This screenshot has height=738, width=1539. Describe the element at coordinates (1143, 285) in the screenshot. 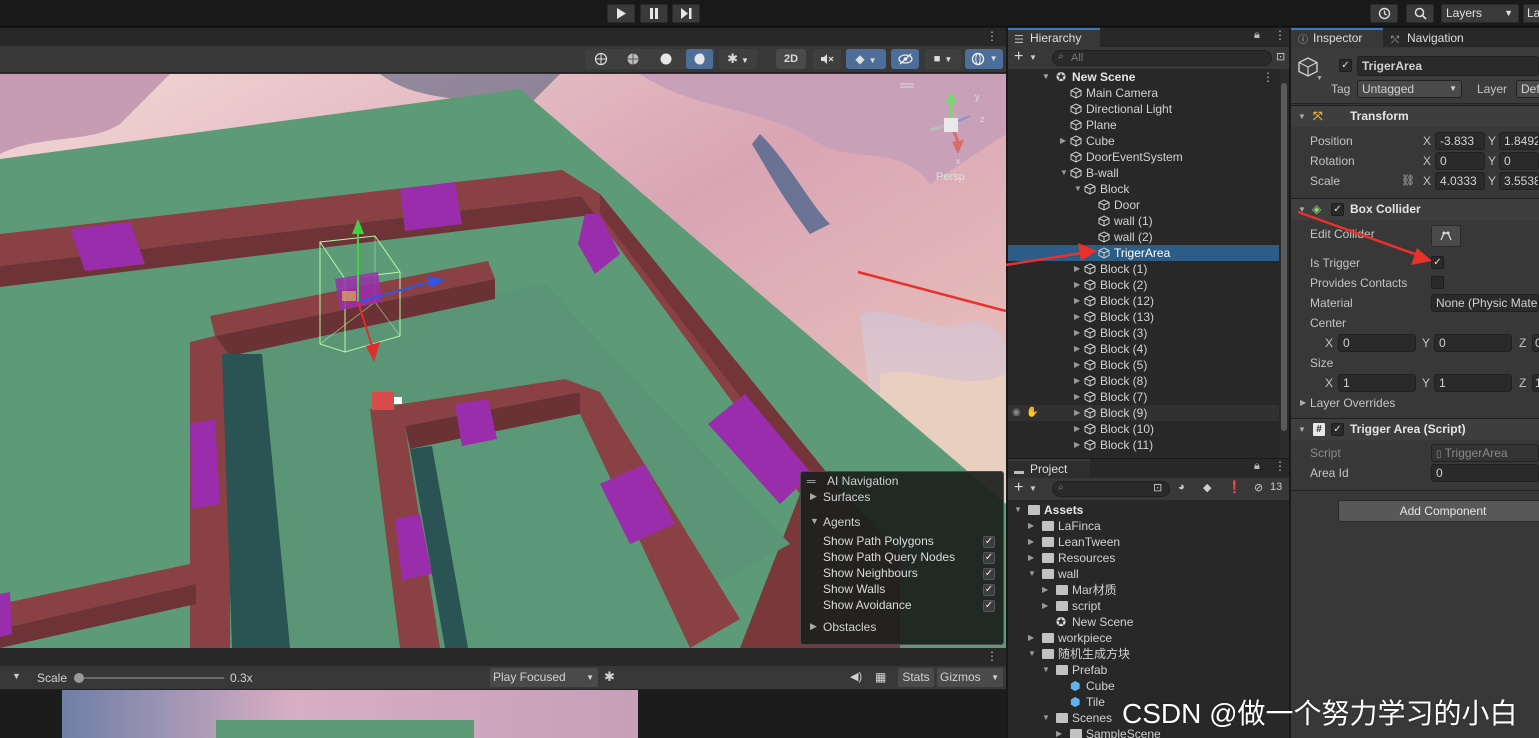

I see `hierarchy-item: ▶ Block (2)` at that location.